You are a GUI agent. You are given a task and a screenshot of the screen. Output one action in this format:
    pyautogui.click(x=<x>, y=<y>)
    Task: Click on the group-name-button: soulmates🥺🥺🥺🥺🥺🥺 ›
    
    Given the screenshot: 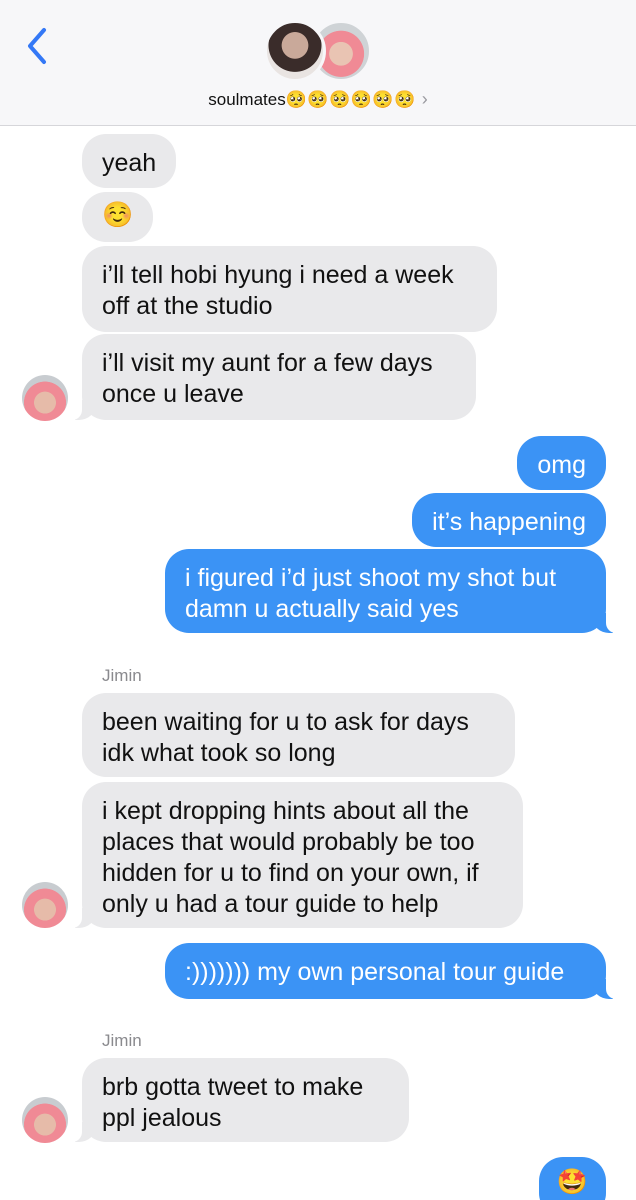 What is the action you would take?
    pyautogui.click(x=318, y=99)
    